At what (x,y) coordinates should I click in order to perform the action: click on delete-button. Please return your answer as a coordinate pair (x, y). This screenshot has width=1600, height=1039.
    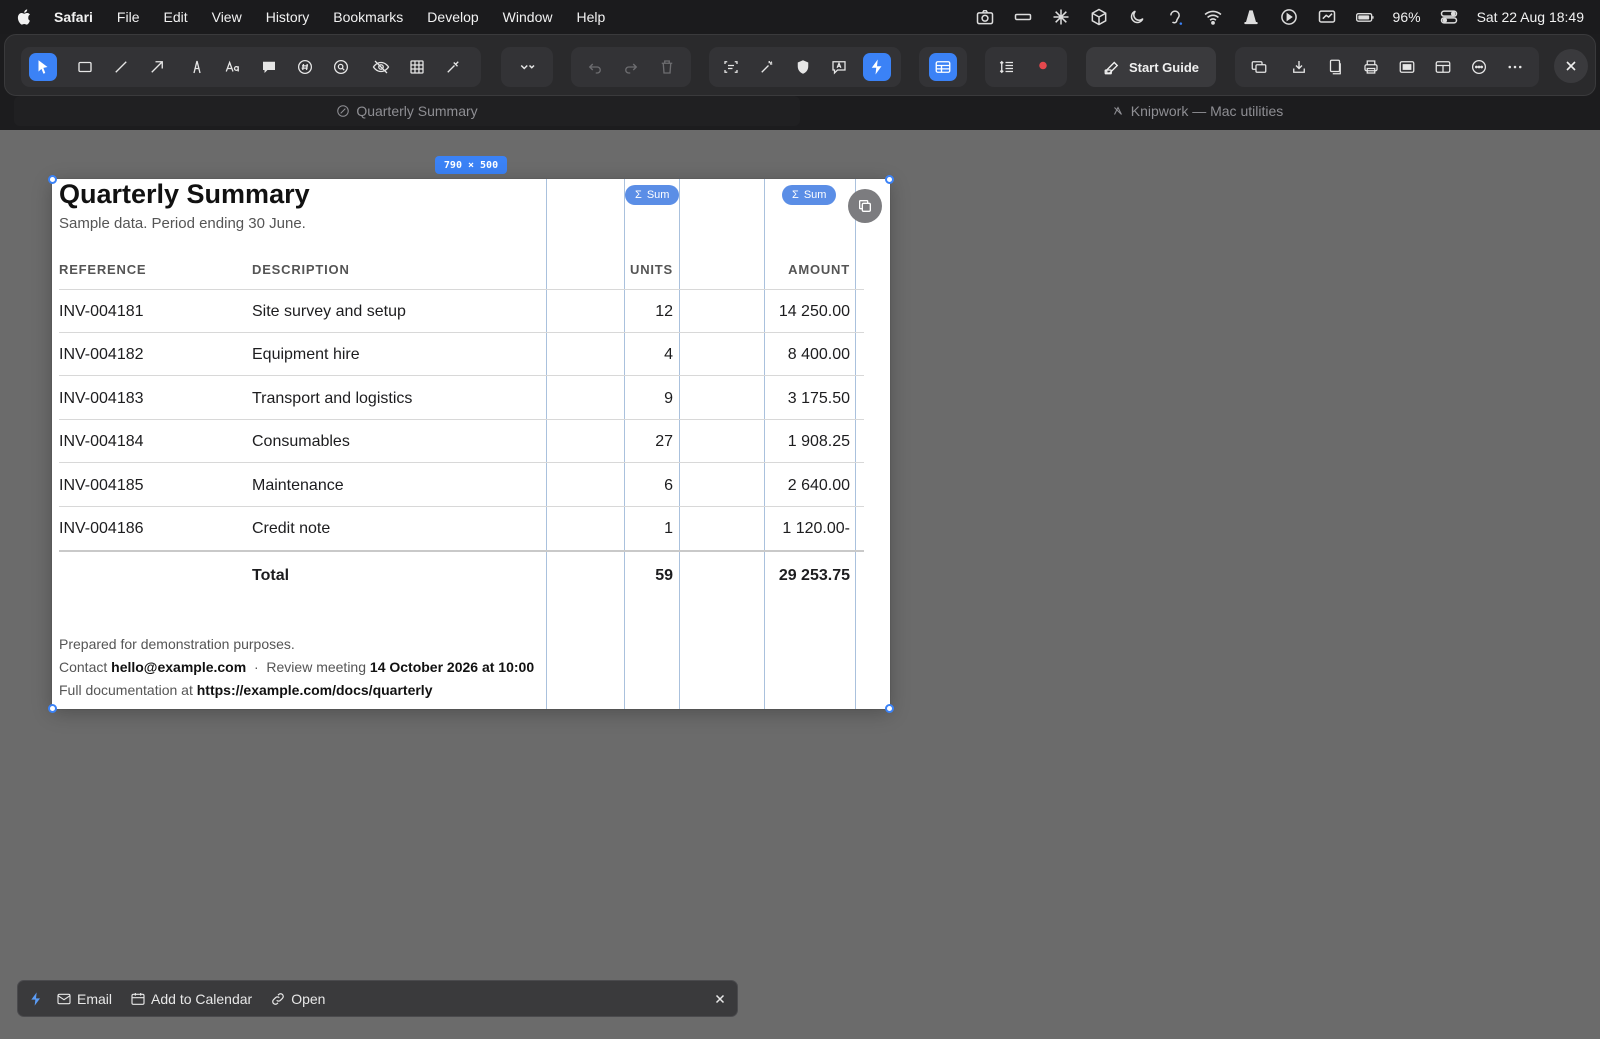
    Looking at the image, I should click on (667, 67).